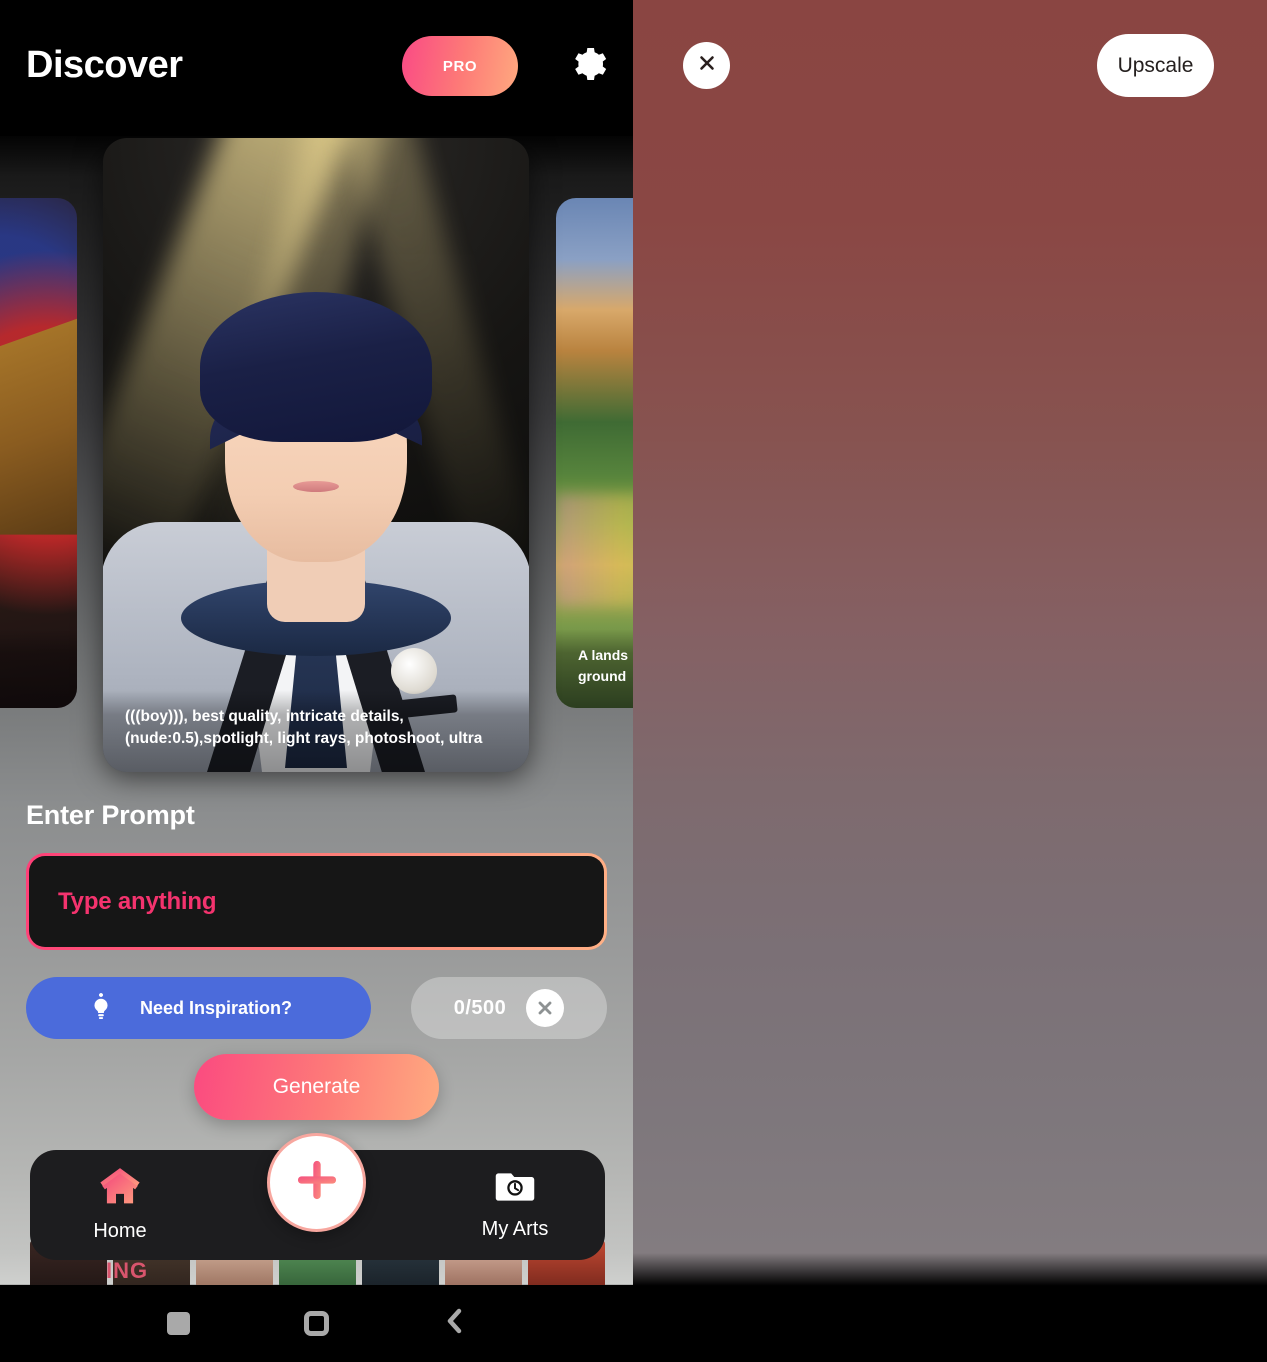  I want to click on caption-line-2: stic,, so click(29, 676).